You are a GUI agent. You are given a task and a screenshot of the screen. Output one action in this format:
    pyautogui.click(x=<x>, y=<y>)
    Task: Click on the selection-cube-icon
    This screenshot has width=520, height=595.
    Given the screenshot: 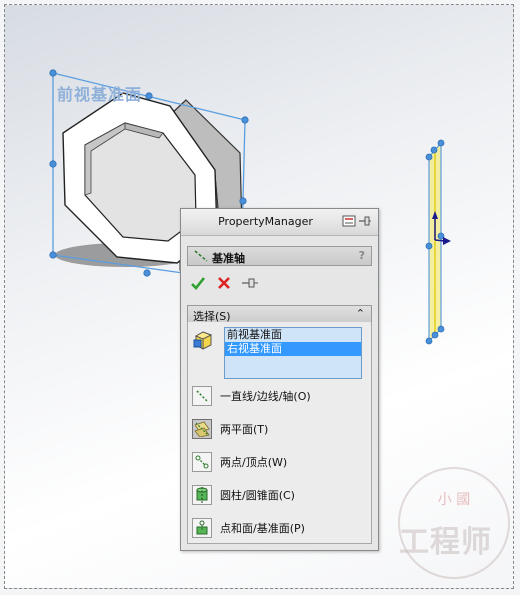 What is the action you would take?
    pyautogui.click(x=203, y=340)
    